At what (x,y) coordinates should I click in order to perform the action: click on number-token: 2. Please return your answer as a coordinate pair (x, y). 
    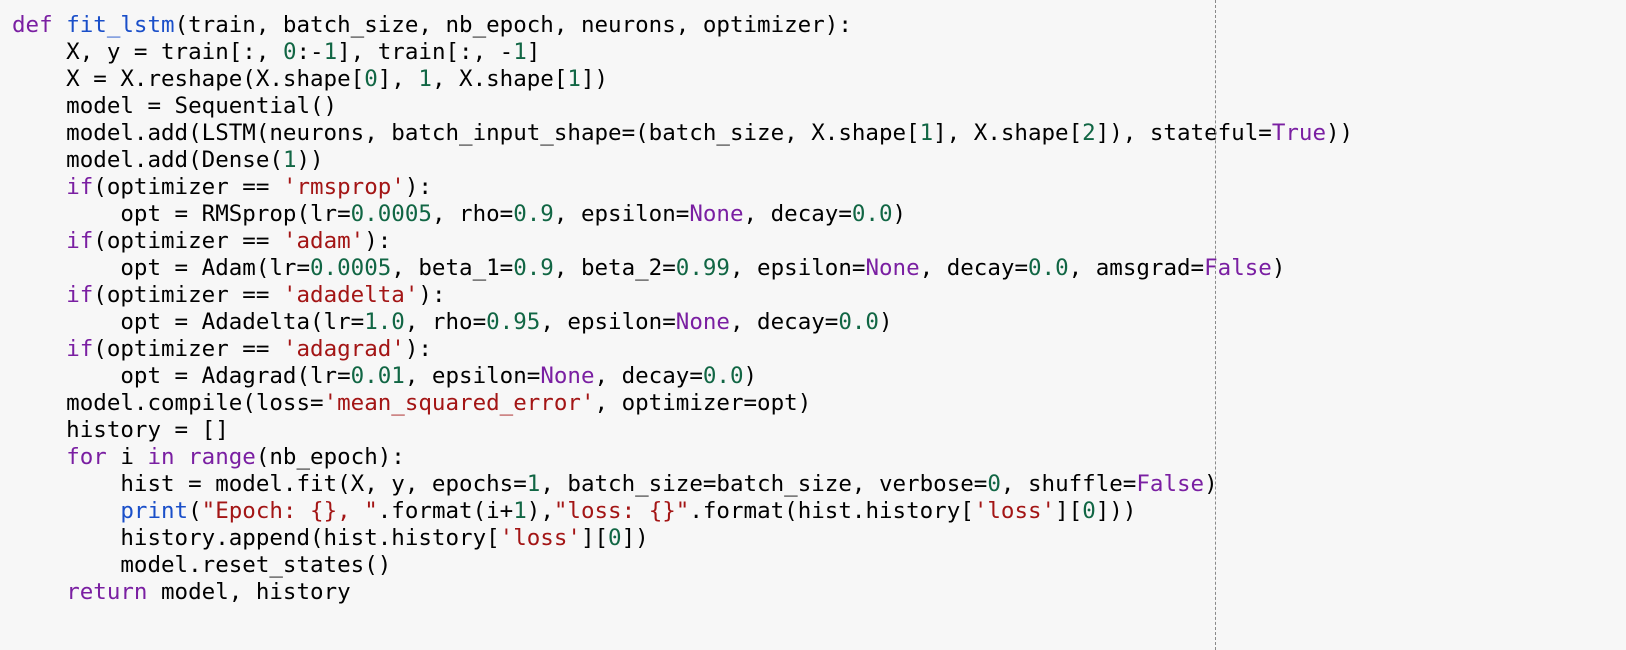
    Looking at the image, I should click on (1089, 133).